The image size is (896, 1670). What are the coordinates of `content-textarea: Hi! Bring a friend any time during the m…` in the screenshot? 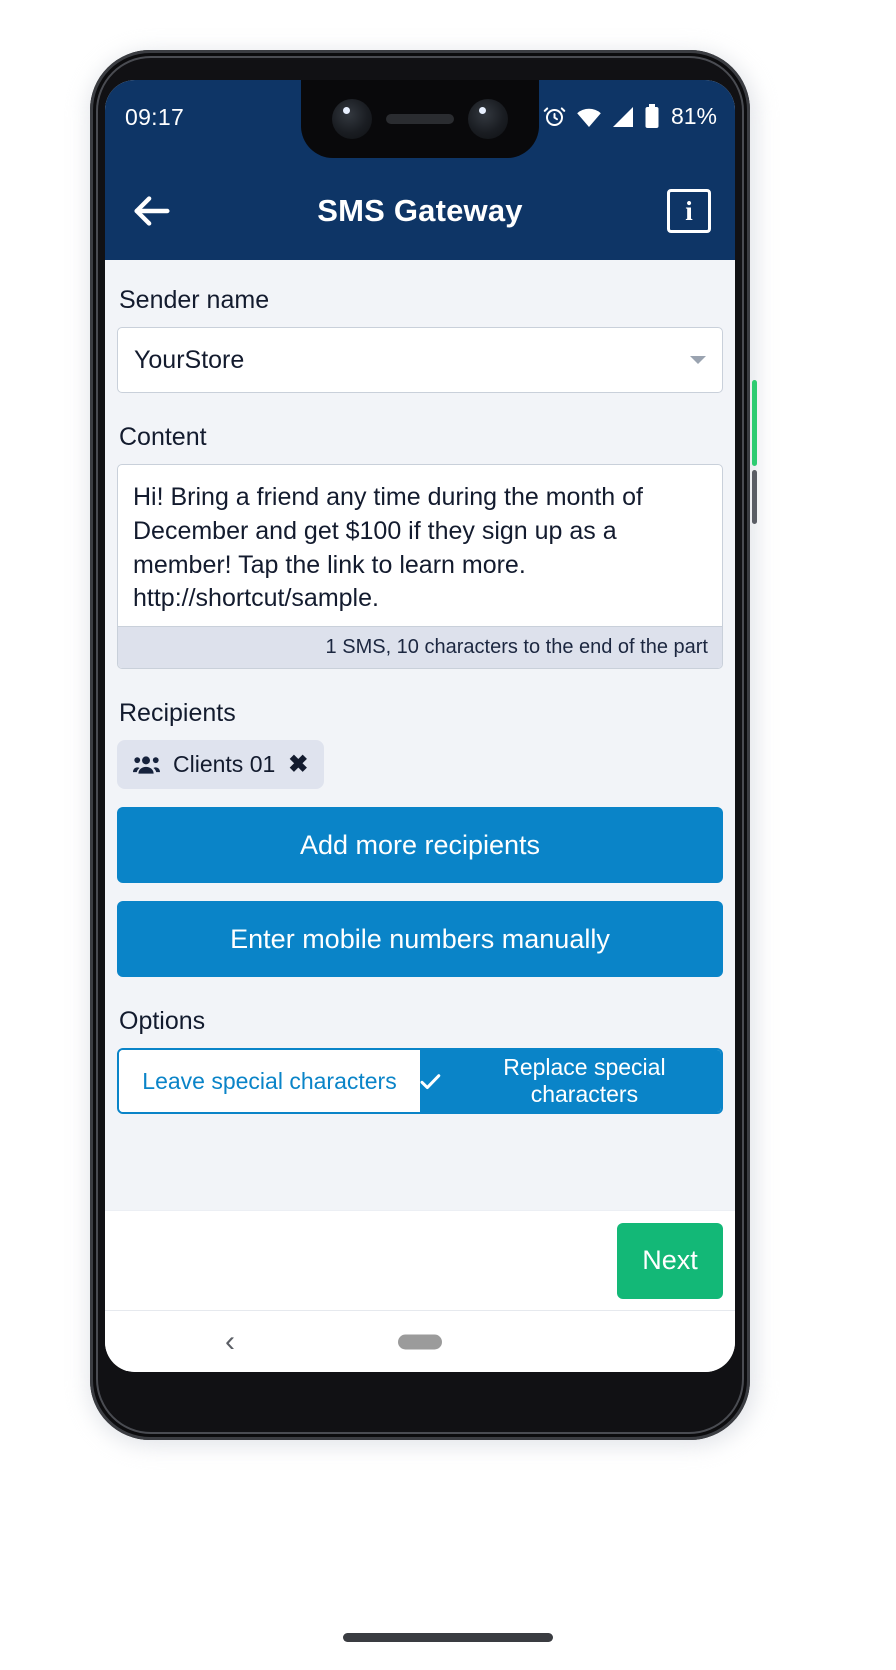 It's located at (420, 545).